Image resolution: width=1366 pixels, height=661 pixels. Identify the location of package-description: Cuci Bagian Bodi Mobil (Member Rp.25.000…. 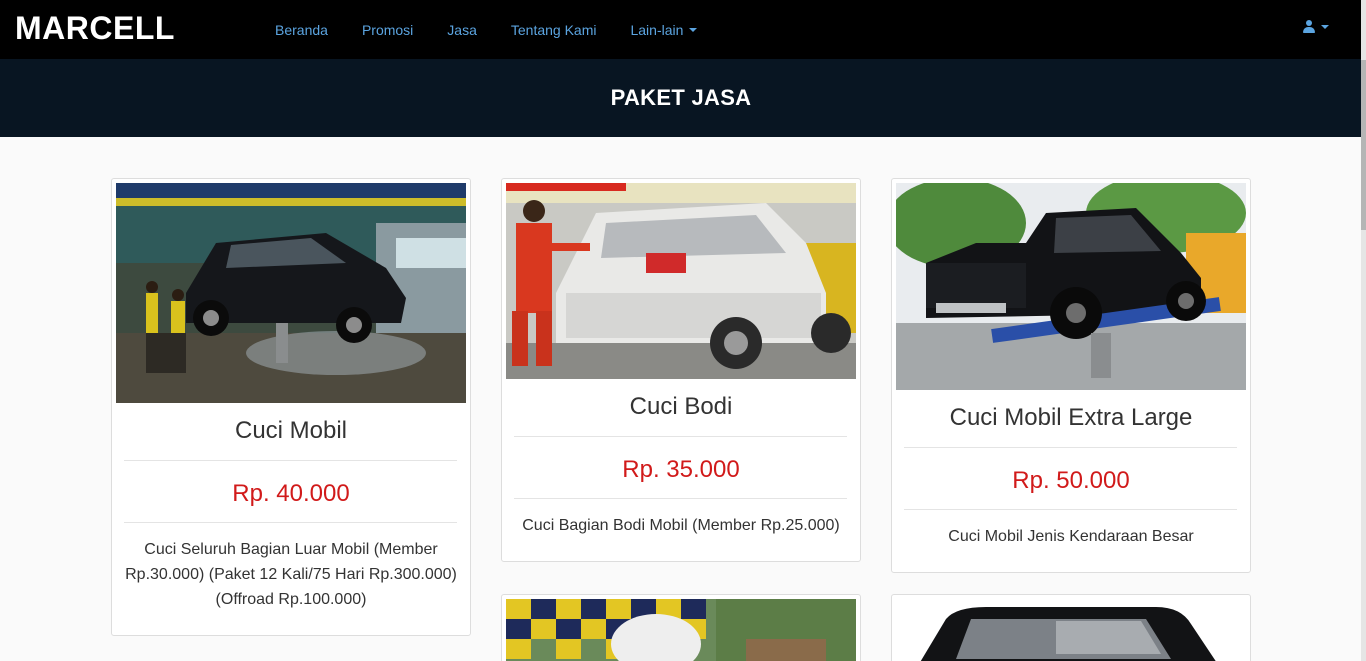
(681, 525).